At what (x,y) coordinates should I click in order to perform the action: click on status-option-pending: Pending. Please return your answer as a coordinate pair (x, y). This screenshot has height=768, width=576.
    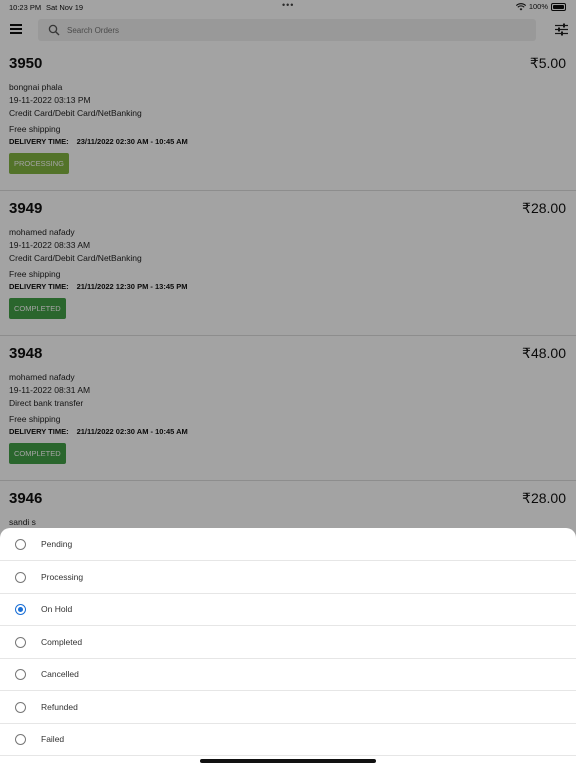
    Looking at the image, I should click on (288, 544).